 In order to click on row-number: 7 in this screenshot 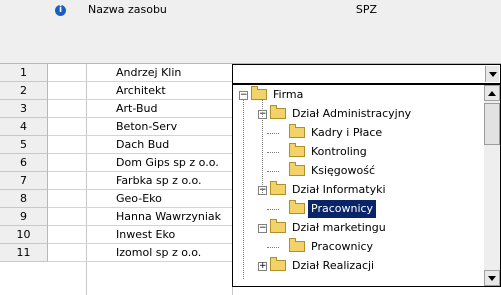, I will do `click(24, 181)`.